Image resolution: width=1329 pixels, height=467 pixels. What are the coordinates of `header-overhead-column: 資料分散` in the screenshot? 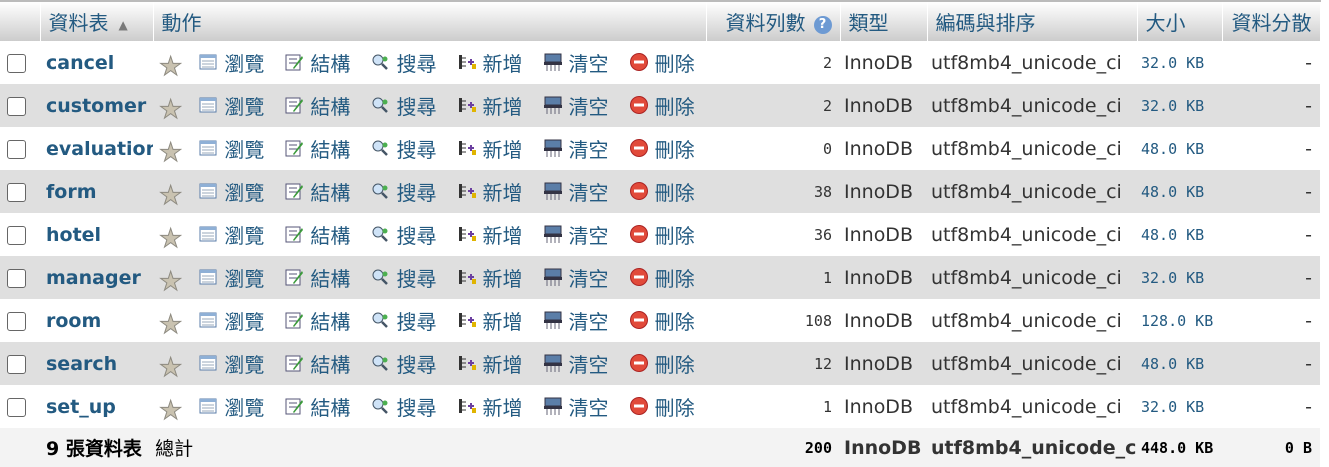 It's located at (1271, 20).